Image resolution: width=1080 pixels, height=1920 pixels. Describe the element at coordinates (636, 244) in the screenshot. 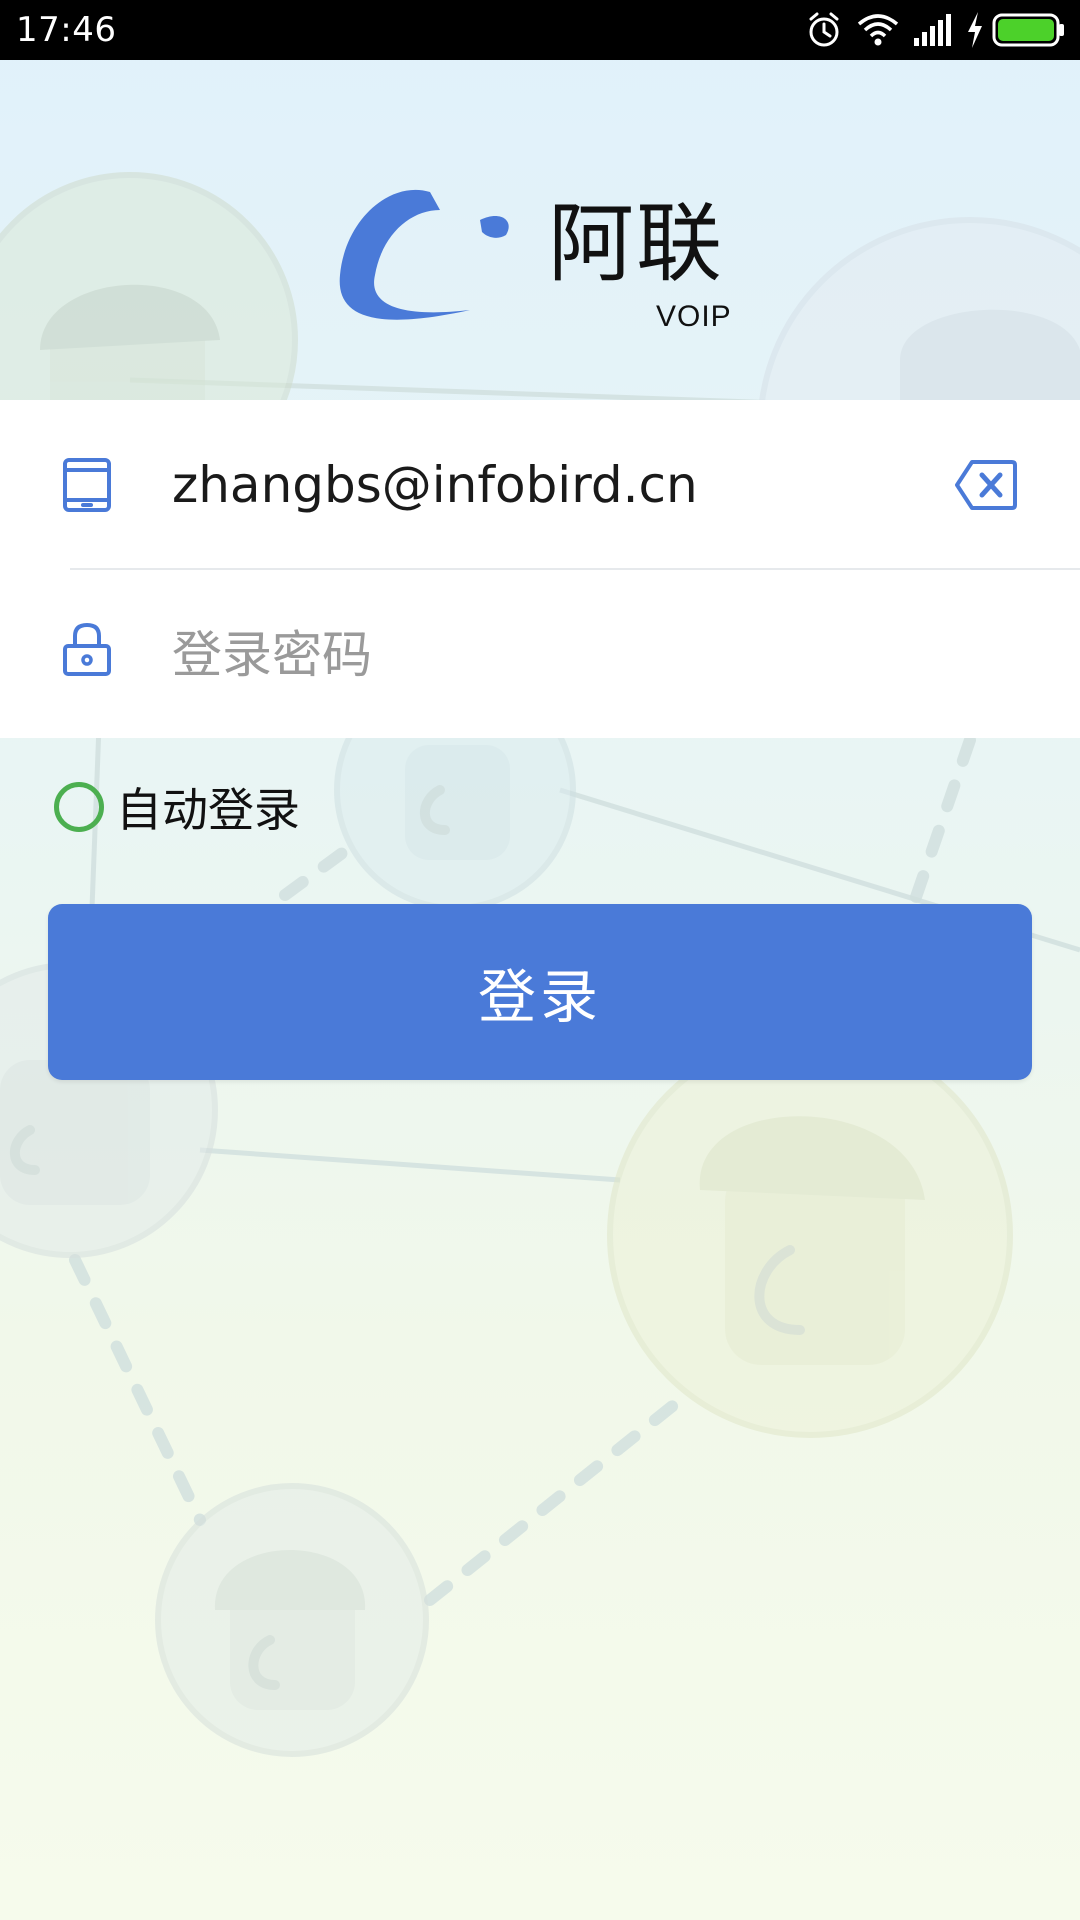

I see `logo-name: 阿联` at that location.